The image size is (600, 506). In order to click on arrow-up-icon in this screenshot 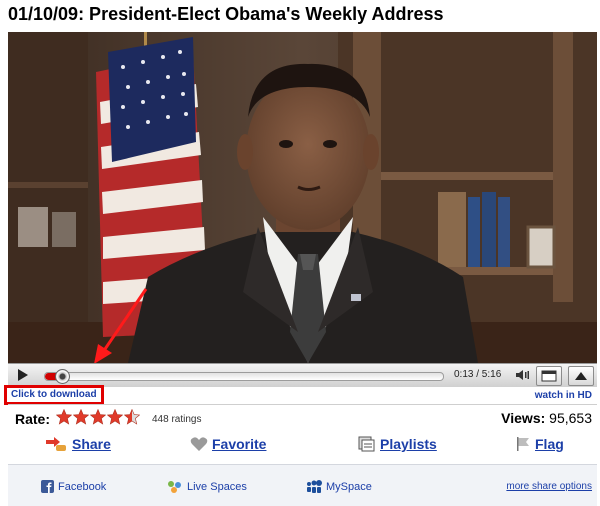, I will do `click(581, 376)`.